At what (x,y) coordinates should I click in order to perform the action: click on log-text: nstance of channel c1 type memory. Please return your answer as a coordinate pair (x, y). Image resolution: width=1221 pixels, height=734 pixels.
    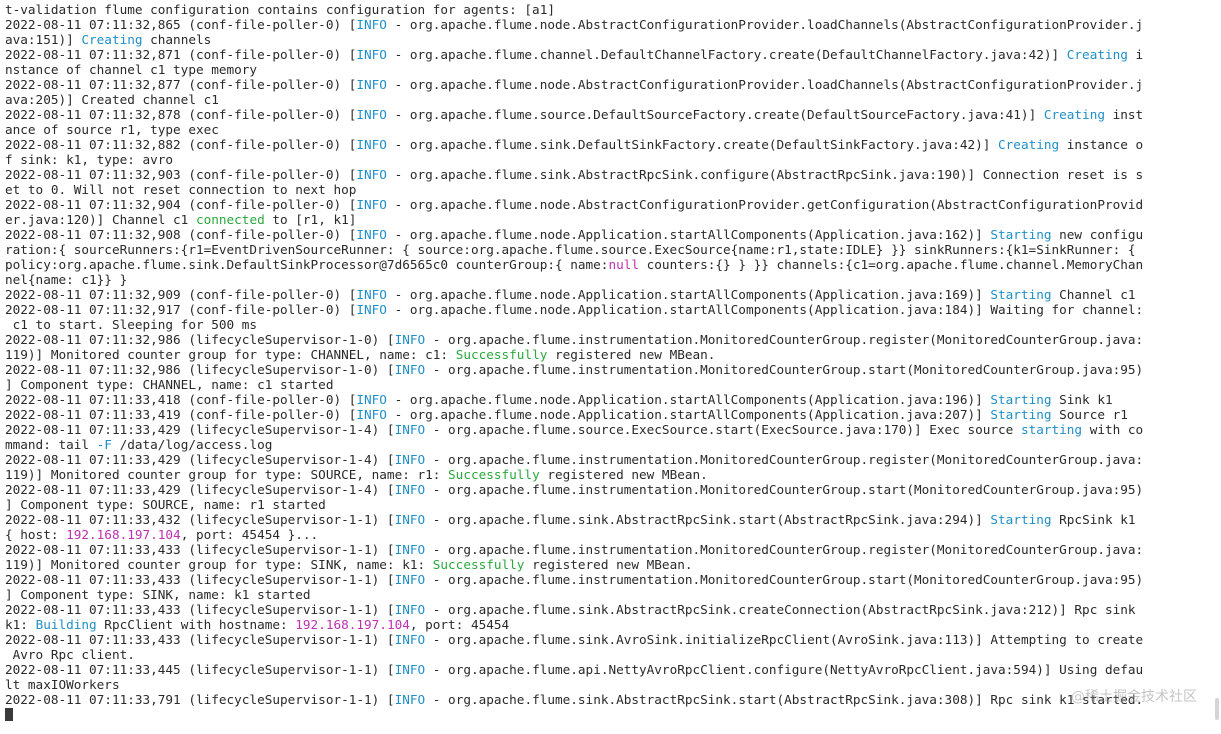
    Looking at the image, I should click on (131, 69).